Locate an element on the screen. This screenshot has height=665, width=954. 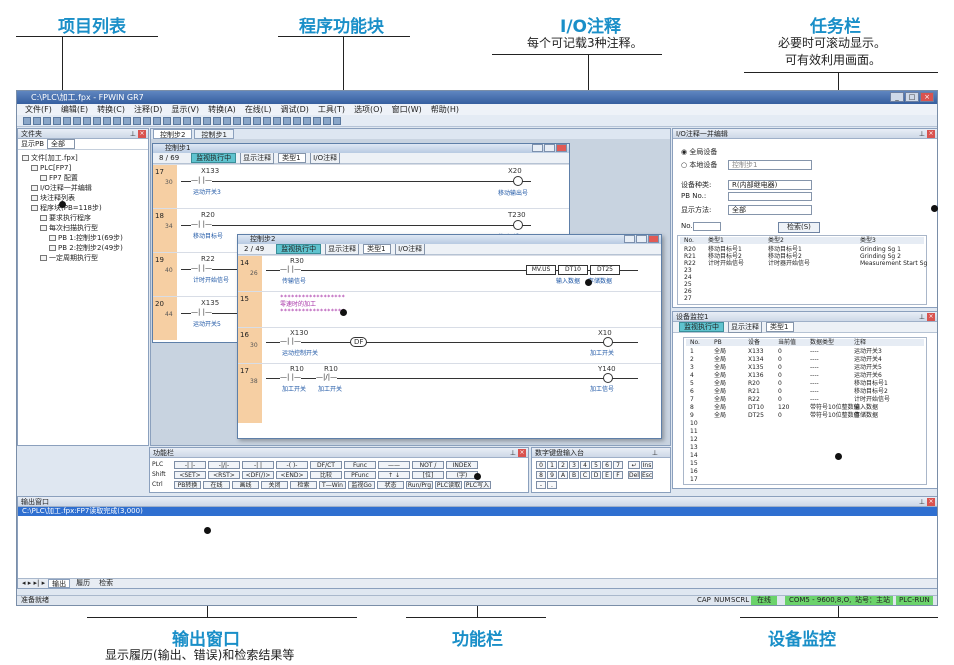
menu-item: 注释(D) is located at coordinates (148, 109).